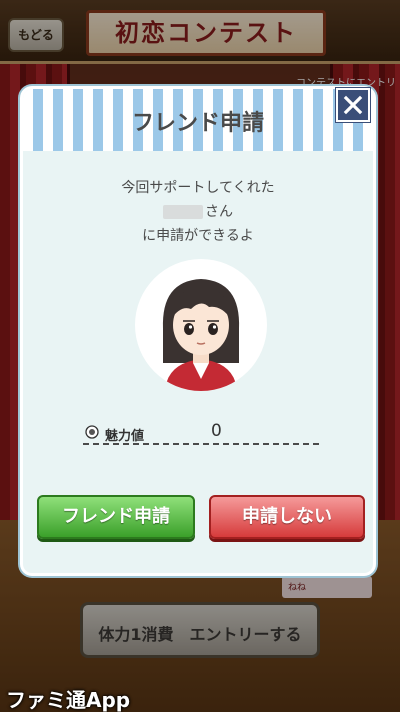 This screenshot has width=400, height=712. Describe the element at coordinates (92, 432) in the screenshot. I see `charm-icon` at that location.